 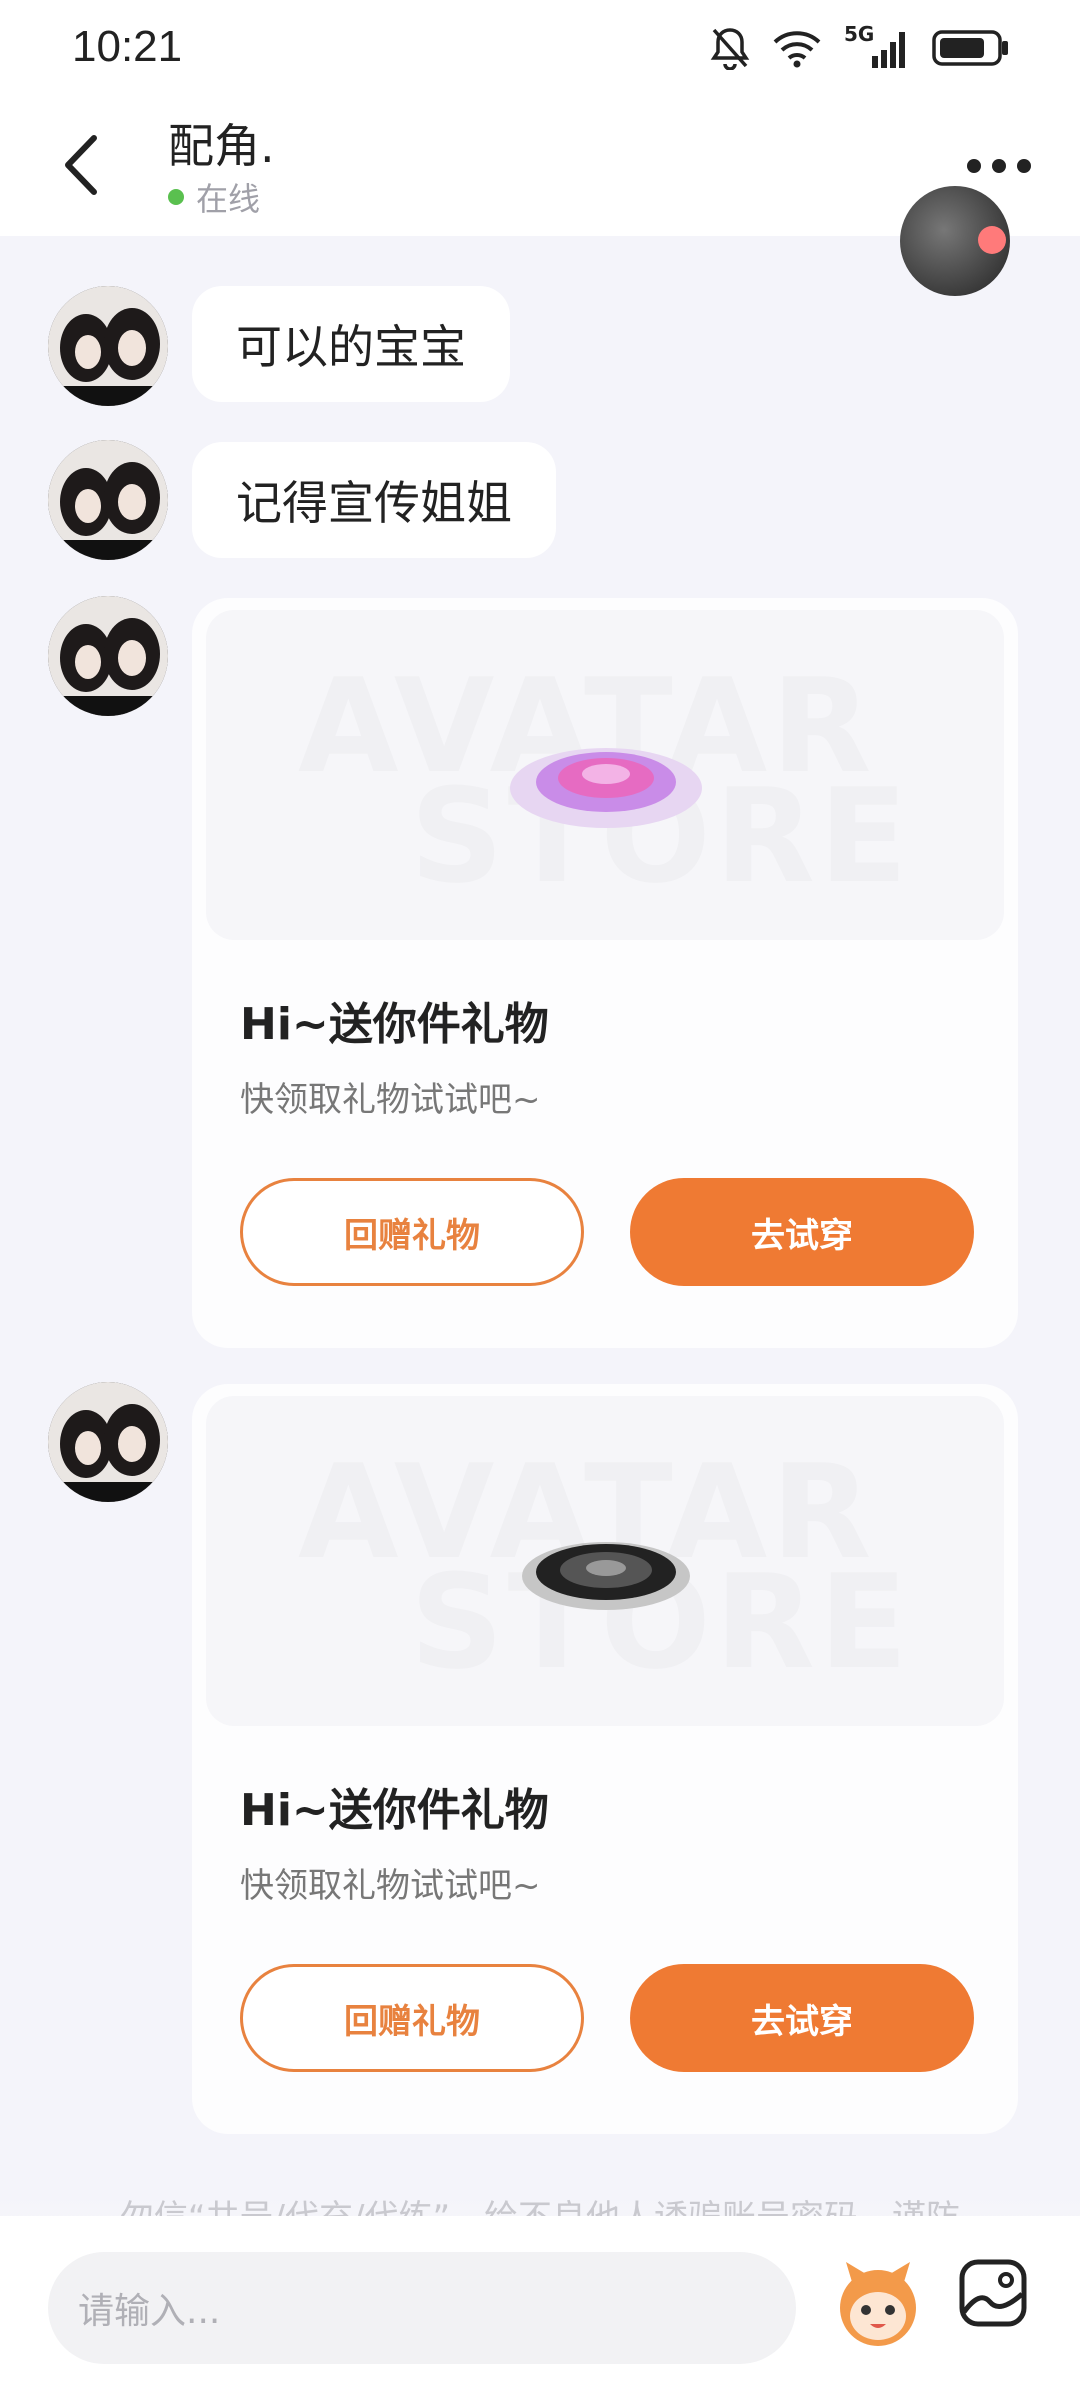 I want to click on contact-name: 配角., so click(x=221, y=146).